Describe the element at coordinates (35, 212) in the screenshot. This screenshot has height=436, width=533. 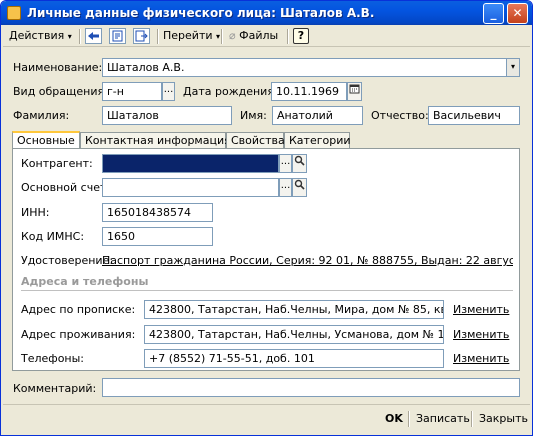
I see `inn-label: ИНН:` at that location.